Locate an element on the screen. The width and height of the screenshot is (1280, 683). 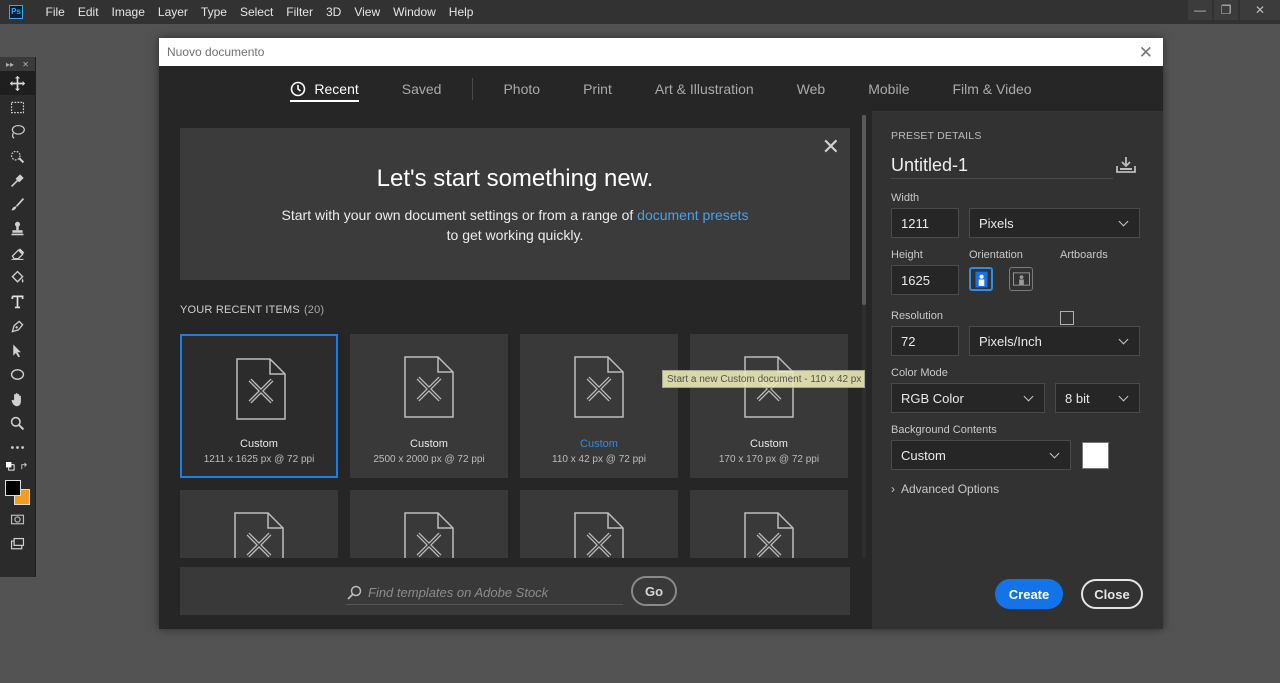
menu-filter: Filter is located at coordinates (300, 12).